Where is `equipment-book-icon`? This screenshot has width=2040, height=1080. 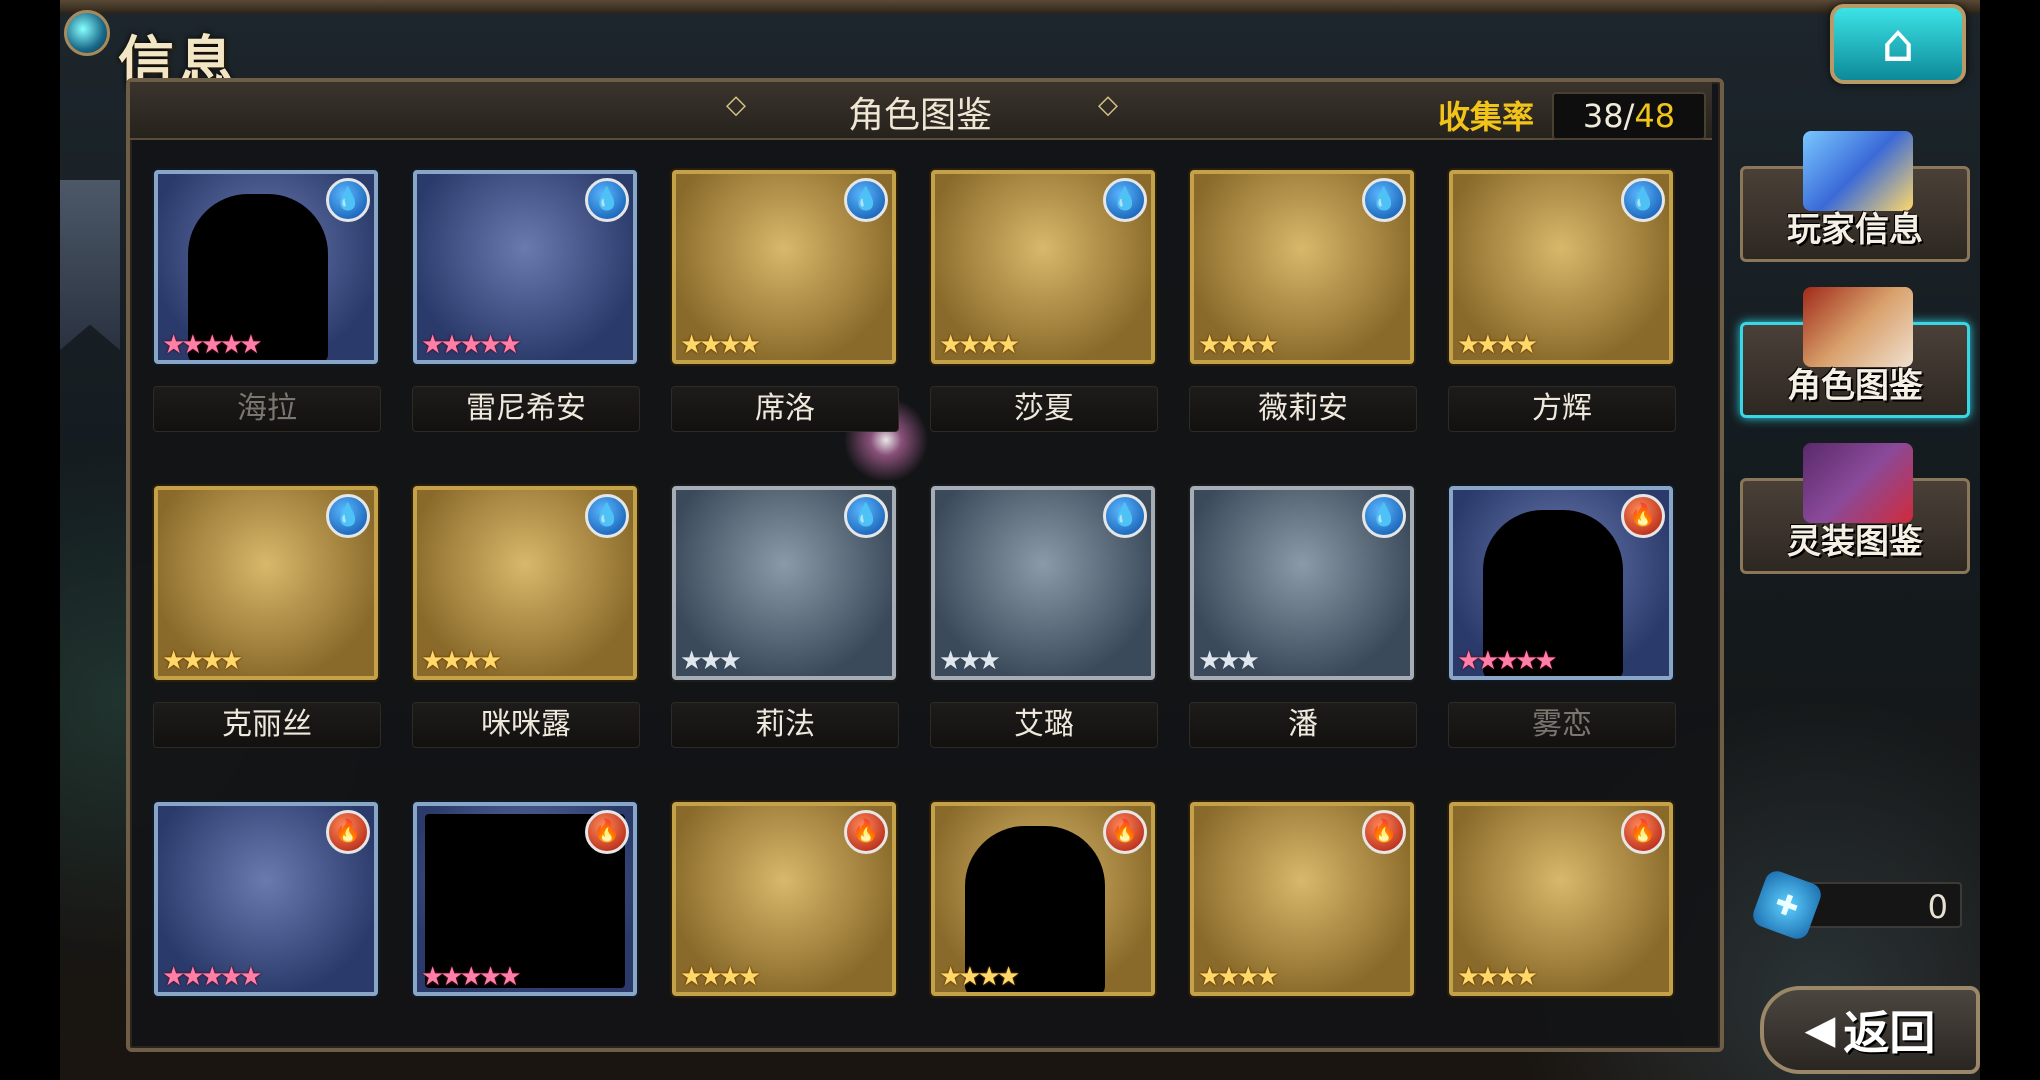
equipment-book-icon is located at coordinates (1858, 483).